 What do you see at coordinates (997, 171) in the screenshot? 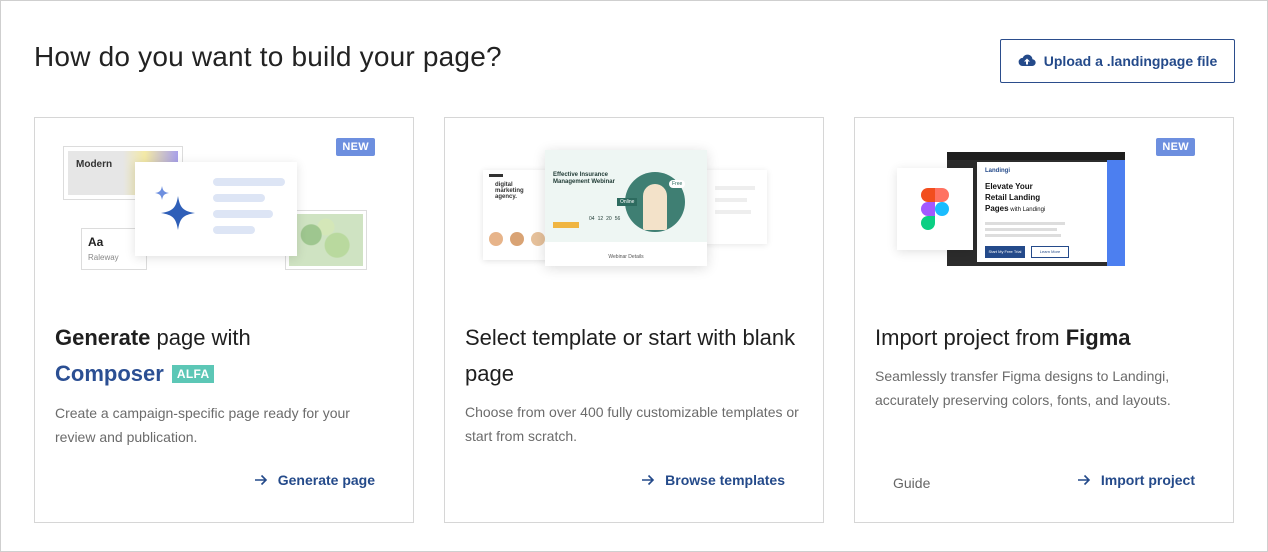
I see `landingi-logo: Landingi` at bounding box center [997, 171].